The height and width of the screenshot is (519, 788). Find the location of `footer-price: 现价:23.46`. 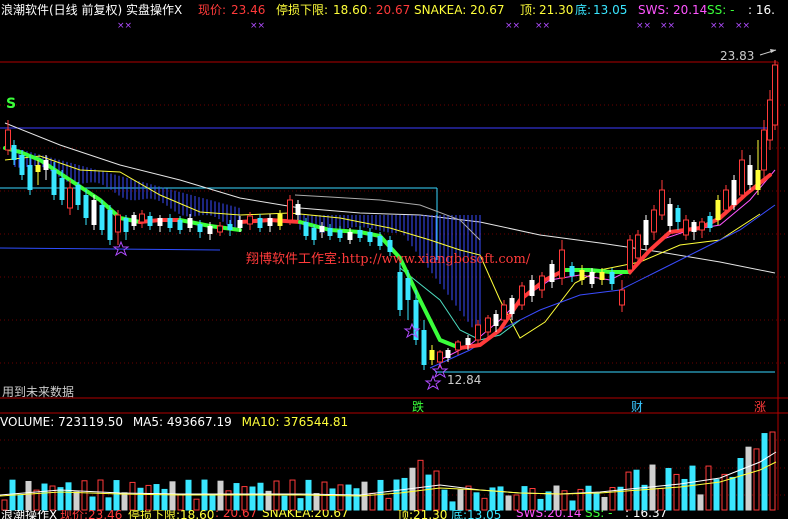

footer-price: 现价:23.46 is located at coordinates (91, 514).